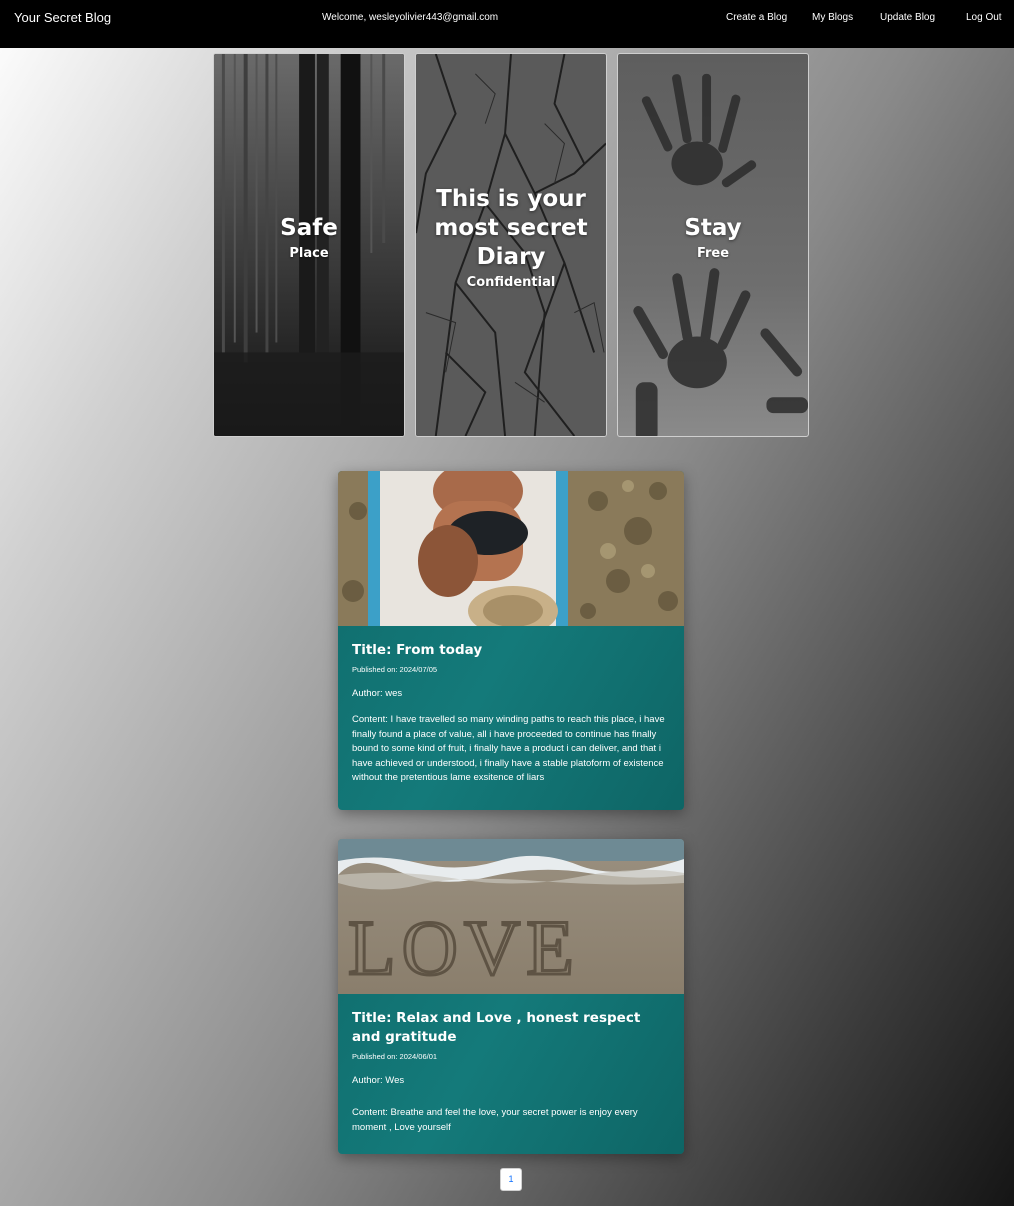 This screenshot has width=1014, height=1206. What do you see at coordinates (511, 282) in the screenshot?
I see `hero-subtitle: Confidential` at bounding box center [511, 282].